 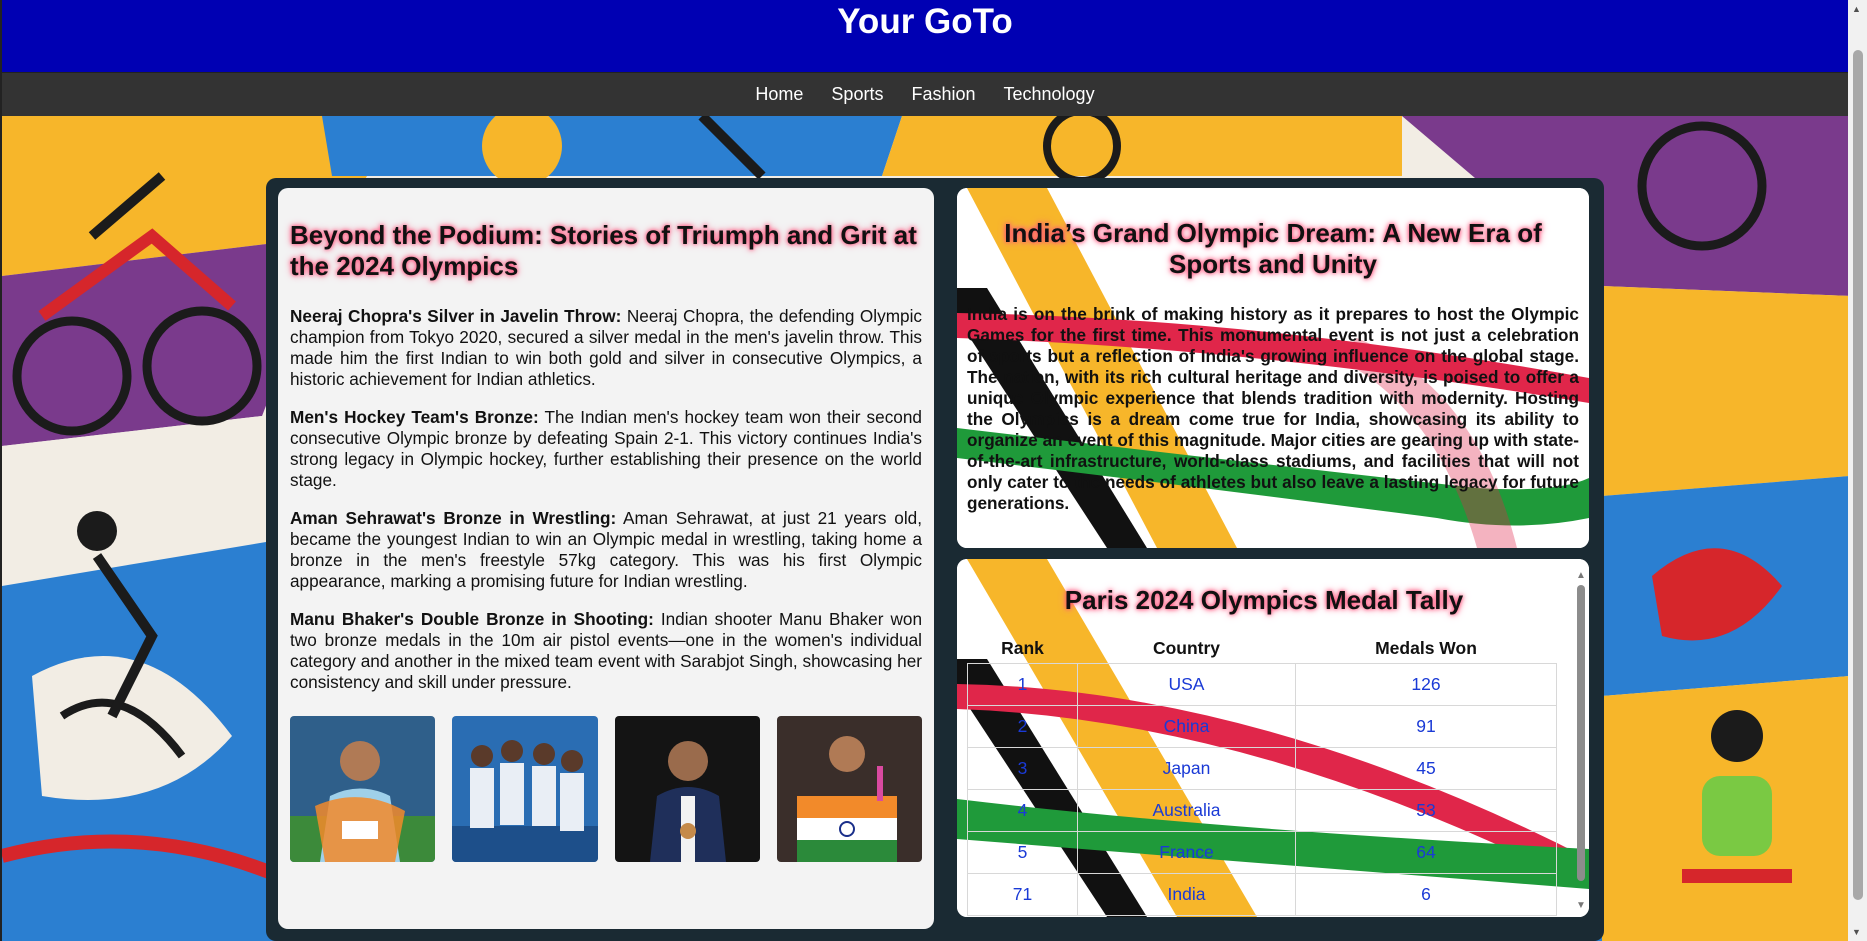 I want to click on story-heading: Manu Bhaker's Double Bronze in Shooting:, so click(x=472, y=619).